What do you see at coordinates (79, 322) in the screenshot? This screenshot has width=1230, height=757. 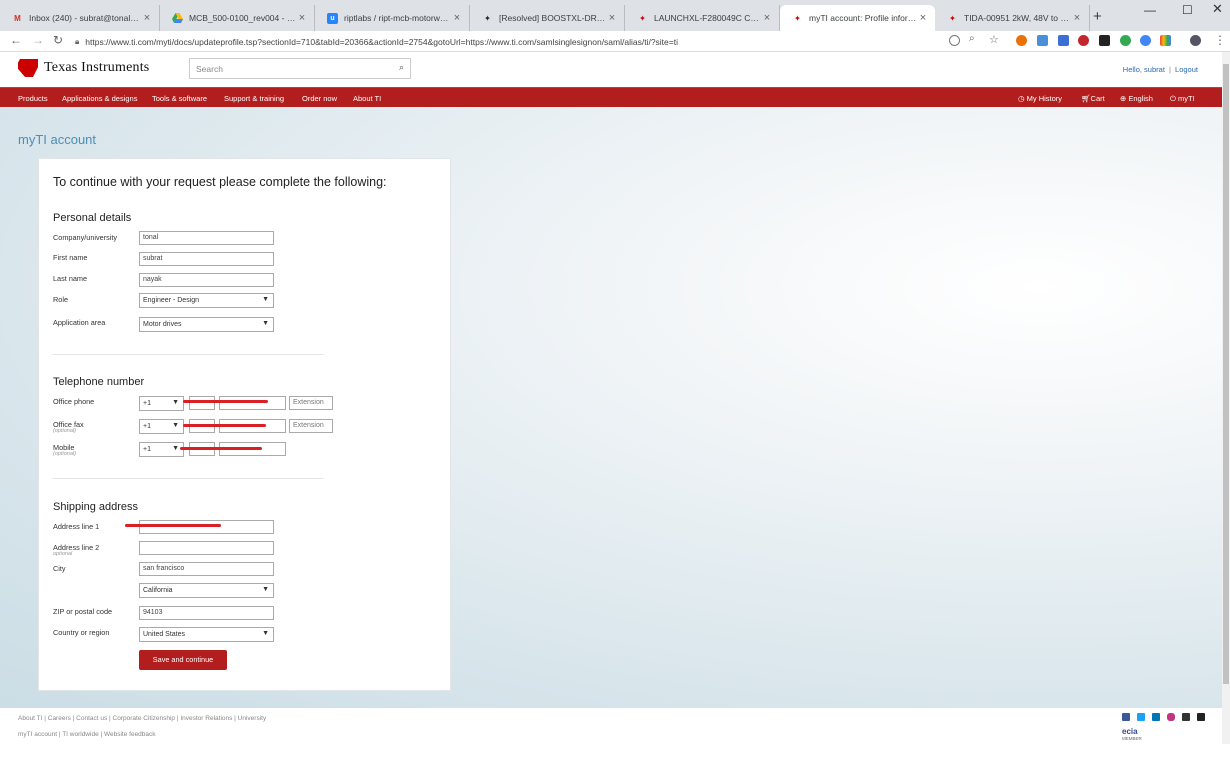 I see `application-label: Application area` at bounding box center [79, 322].